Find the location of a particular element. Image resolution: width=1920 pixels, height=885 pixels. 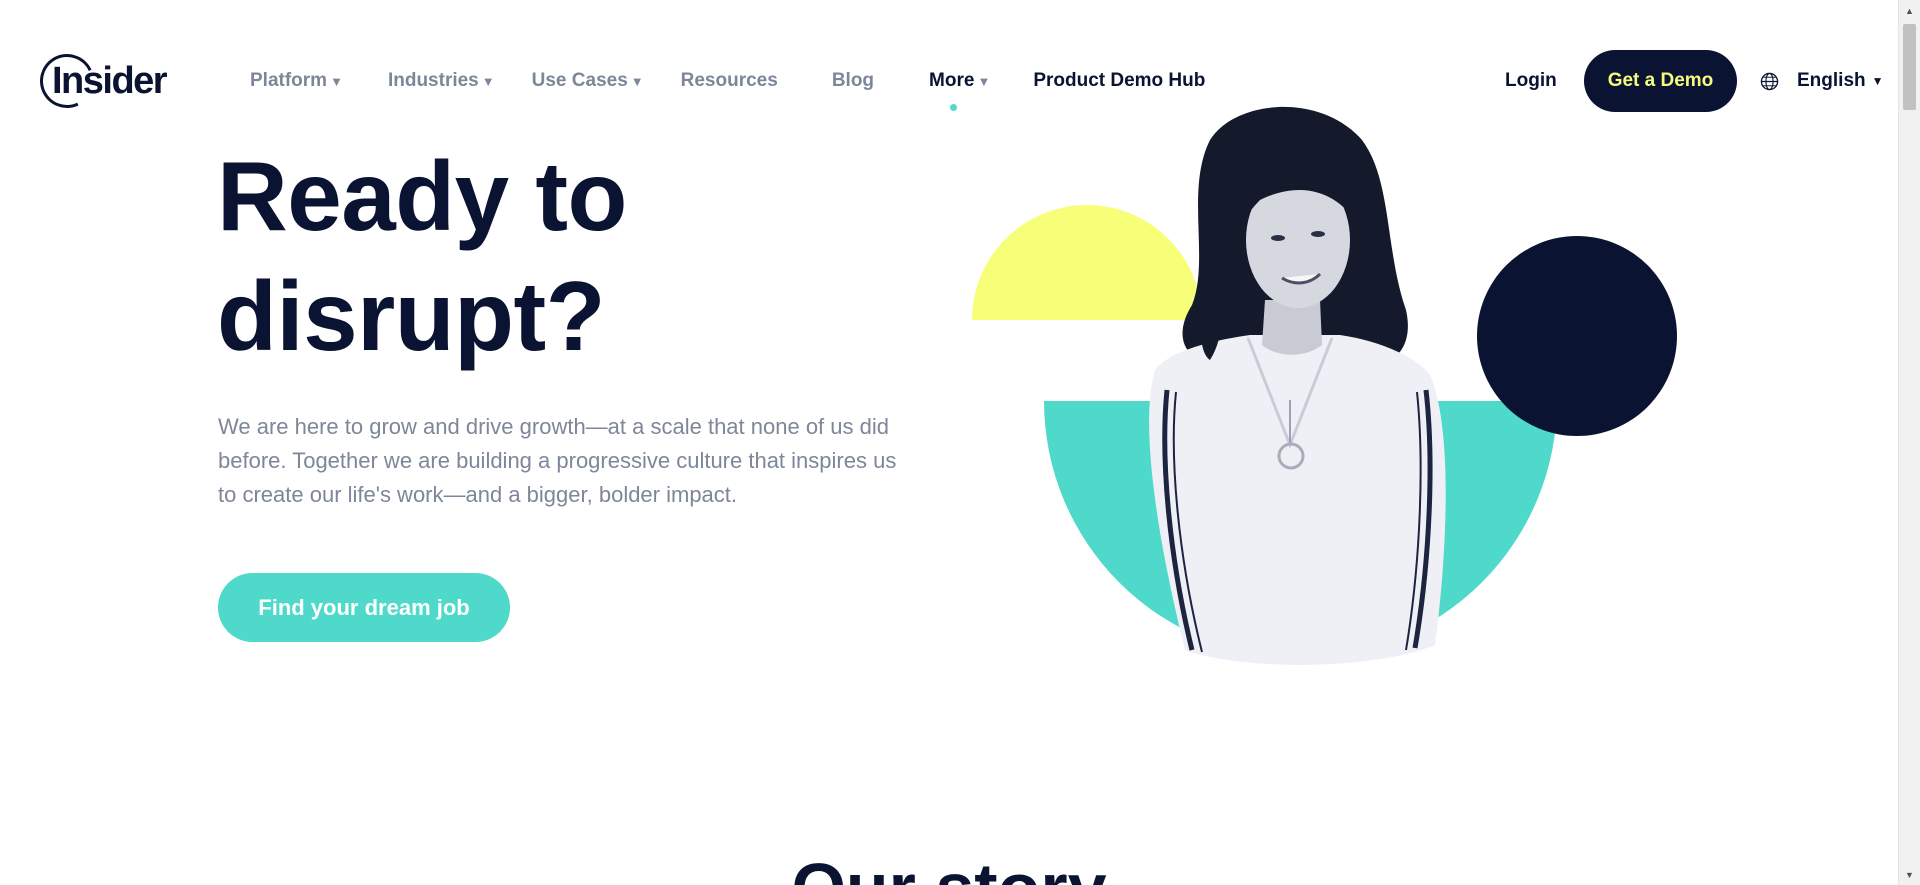

globe-icon is located at coordinates (1769, 81).